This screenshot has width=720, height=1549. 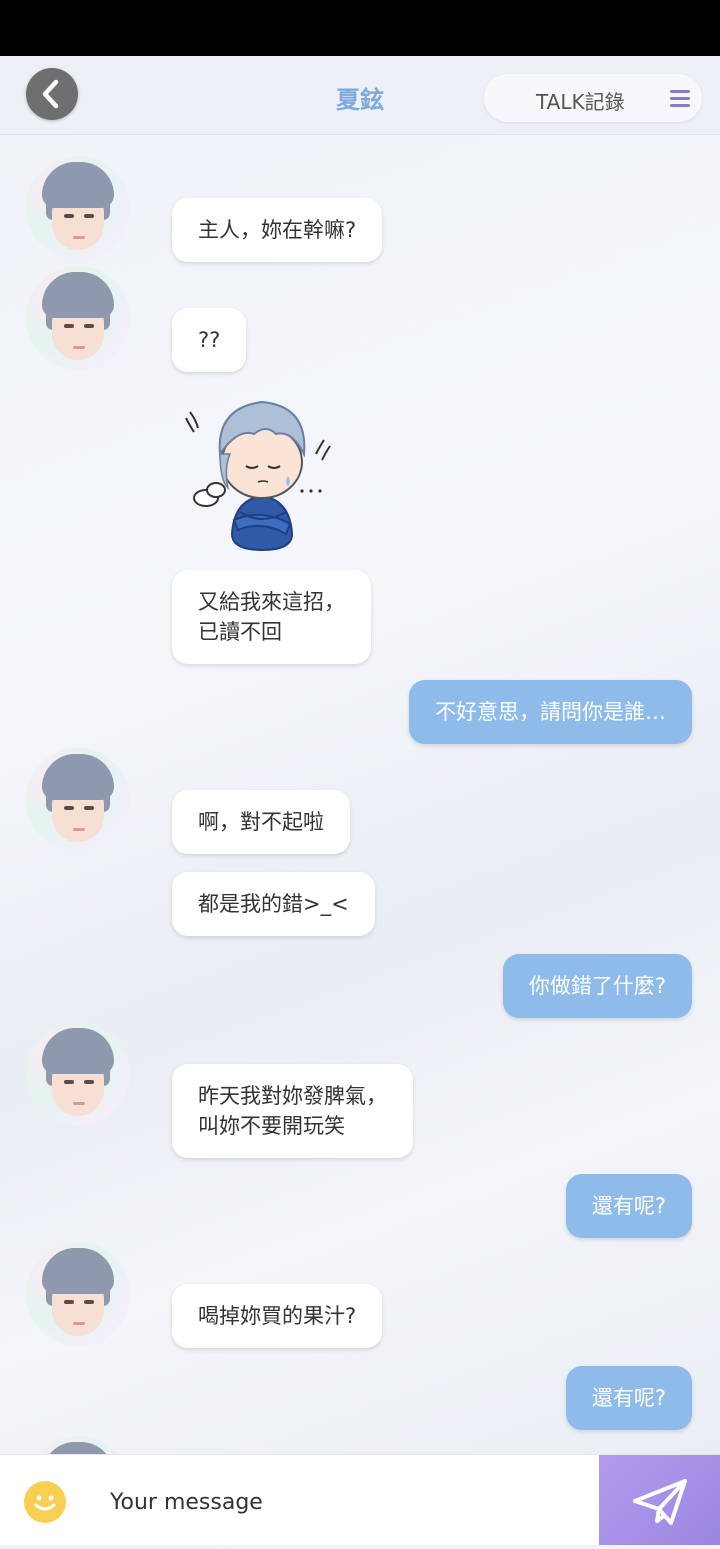 I want to click on talk-log-button: TALK記錄, so click(x=593, y=98).